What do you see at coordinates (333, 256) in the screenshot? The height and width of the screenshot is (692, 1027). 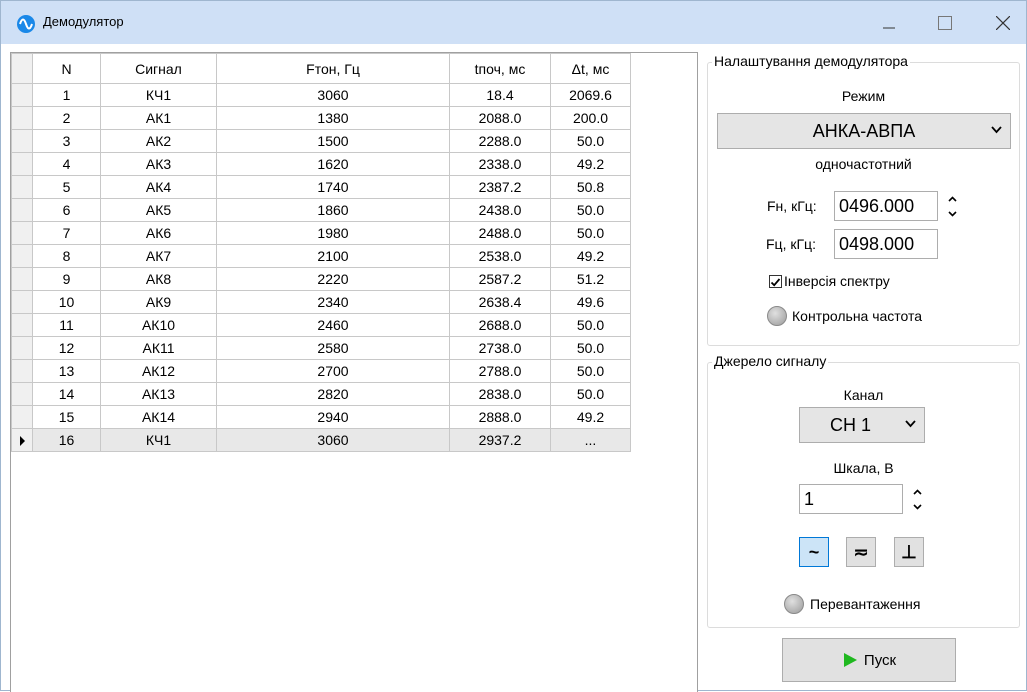 I see `cell-ftone: 2100` at bounding box center [333, 256].